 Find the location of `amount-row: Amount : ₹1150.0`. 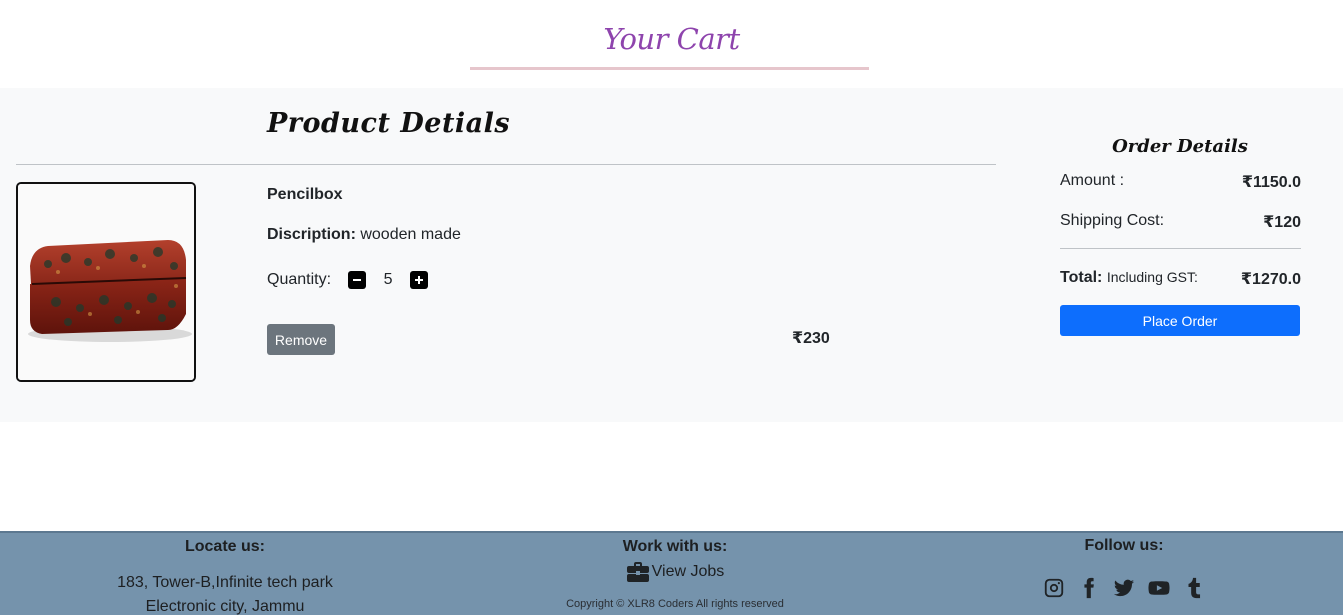

amount-row: Amount : ₹1150.0 is located at coordinates (1180, 182).